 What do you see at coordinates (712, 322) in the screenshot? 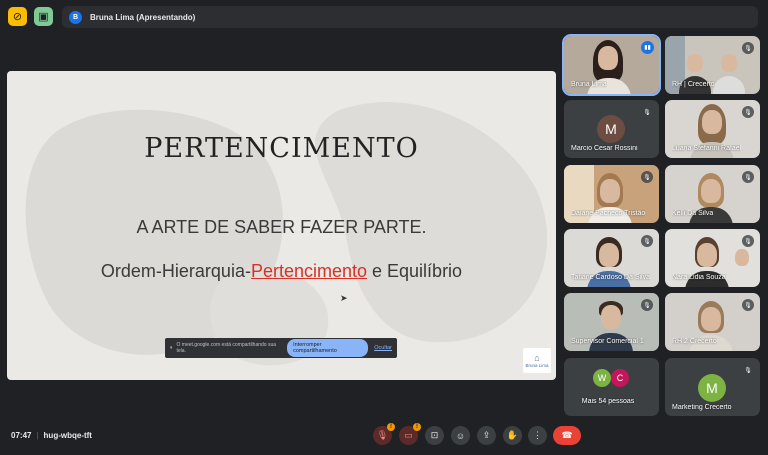
I see `participant-tile: 🎙 RH 2 Crecerto` at bounding box center [712, 322].